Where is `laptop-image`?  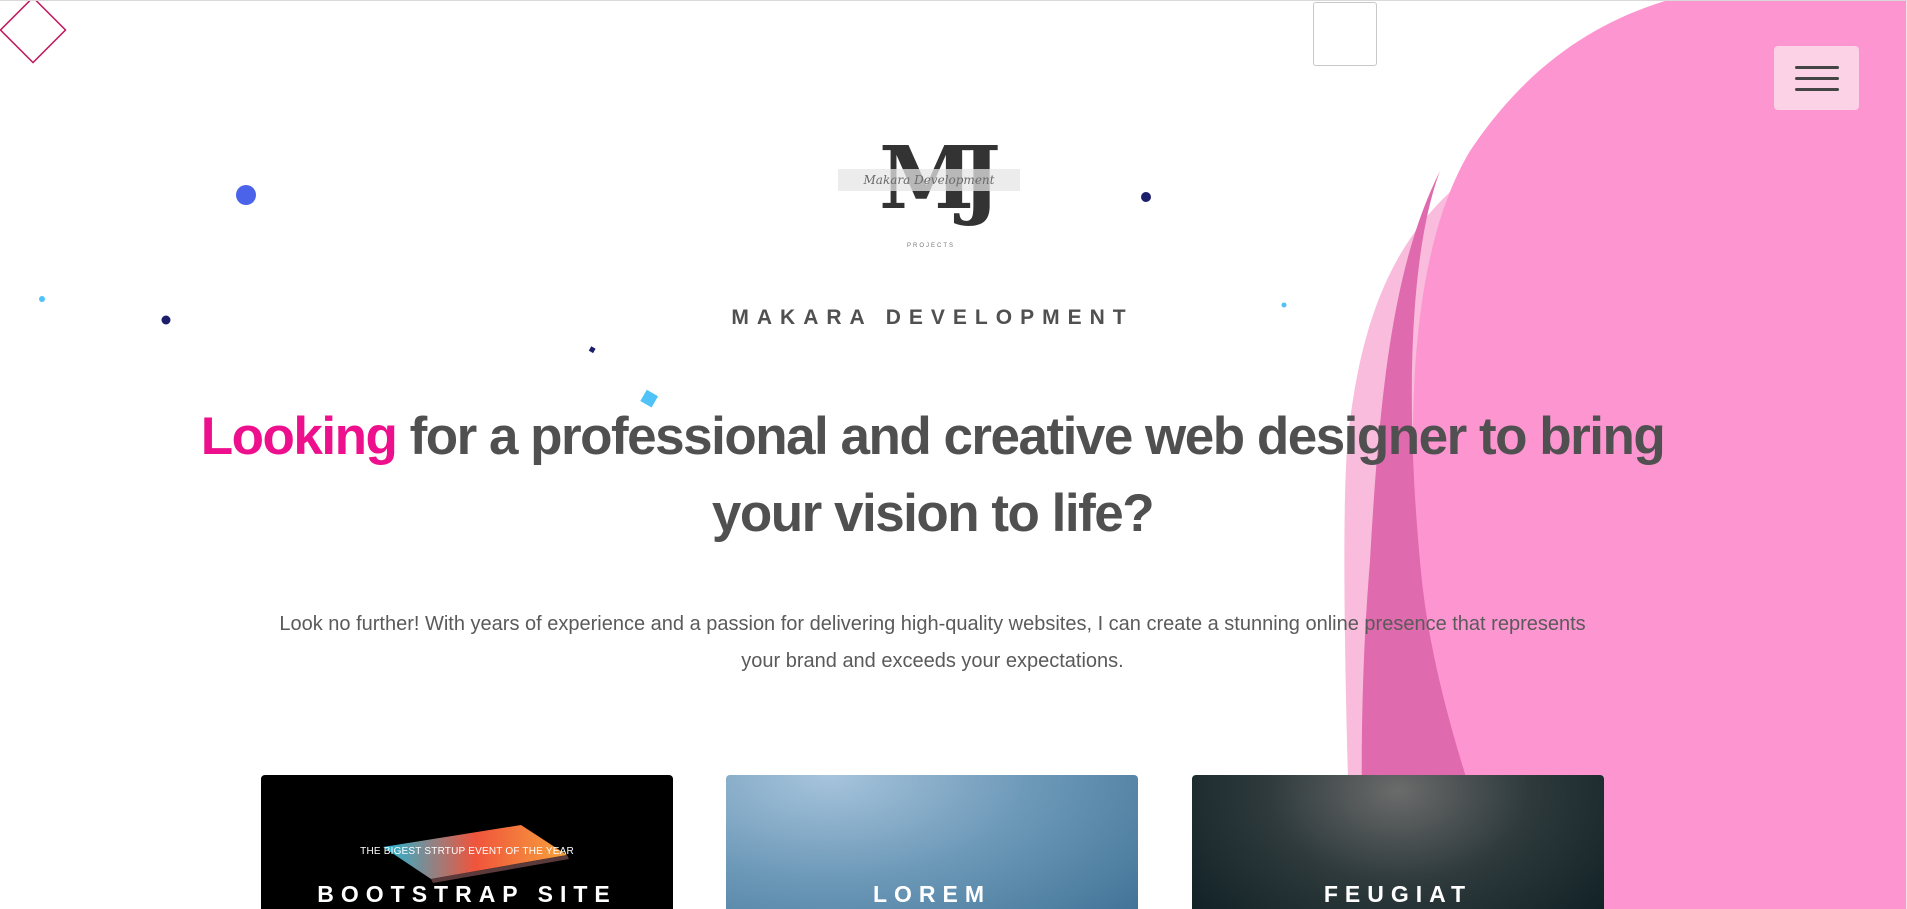 laptop-image is located at coordinates (476, 854).